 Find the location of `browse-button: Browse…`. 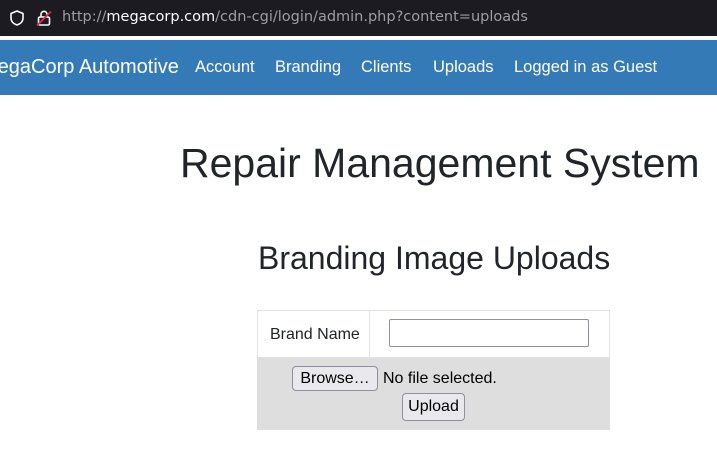

browse-button: Browse… is located at coordinates (335, 378).